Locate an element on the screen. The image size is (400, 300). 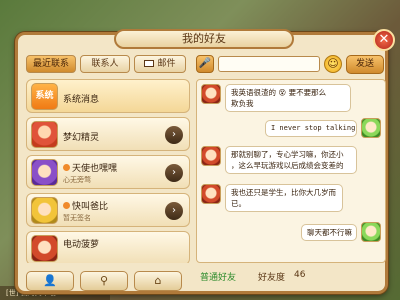
contact-name-text: 快叫爸比 is located at coordinates (90, 207).